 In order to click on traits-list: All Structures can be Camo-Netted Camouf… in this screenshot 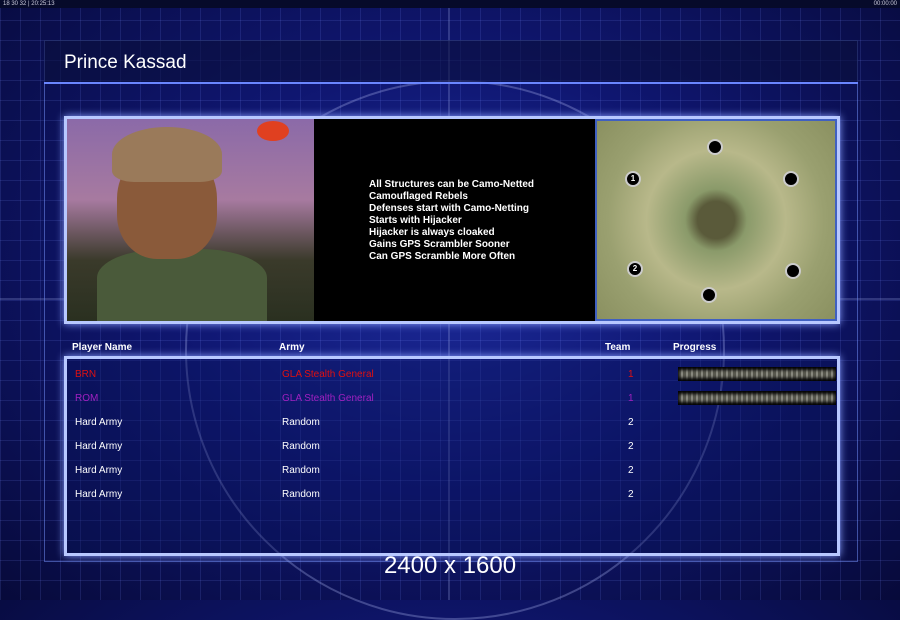, I will do `click(451, 221)`.